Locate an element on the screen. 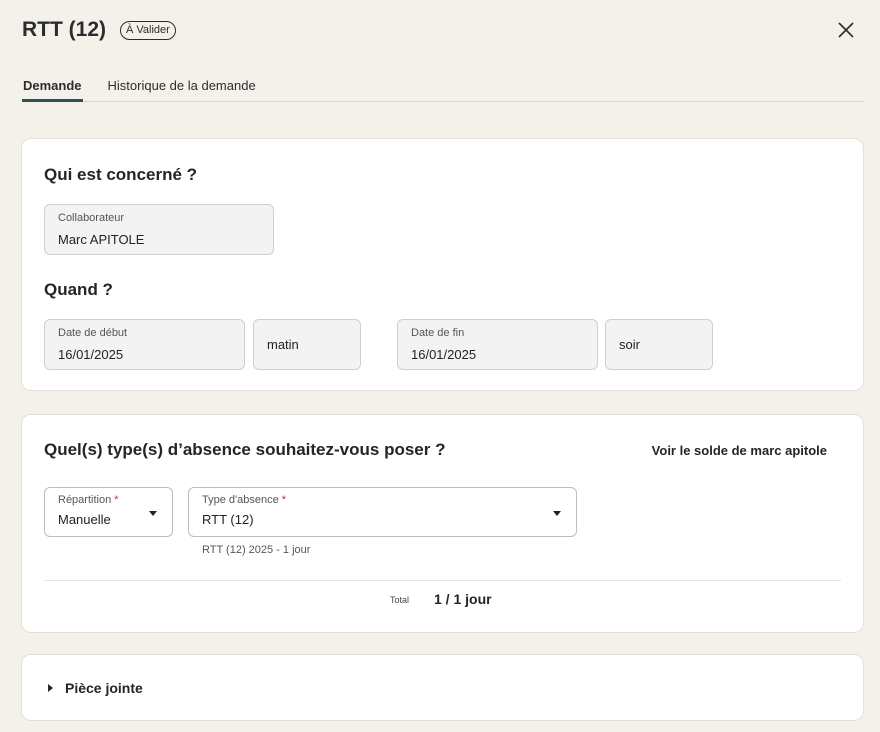  status-badge: À Valider is located at coordinates (148, 30).